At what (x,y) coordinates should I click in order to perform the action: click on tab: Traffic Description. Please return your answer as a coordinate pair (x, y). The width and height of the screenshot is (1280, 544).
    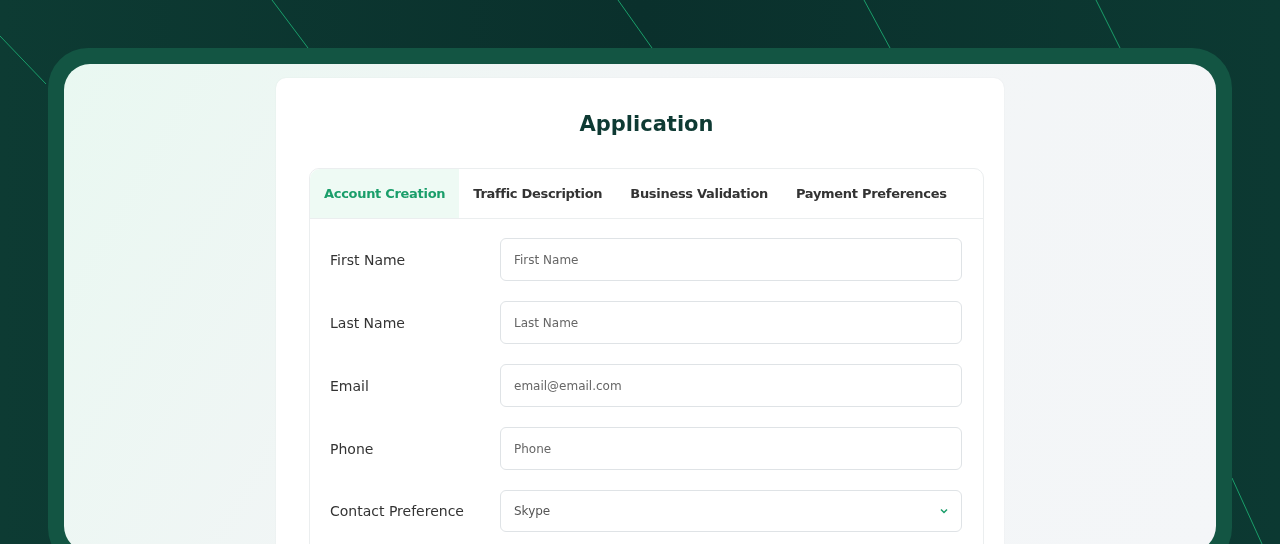
    Looking at the image, I should click on (538, 193).